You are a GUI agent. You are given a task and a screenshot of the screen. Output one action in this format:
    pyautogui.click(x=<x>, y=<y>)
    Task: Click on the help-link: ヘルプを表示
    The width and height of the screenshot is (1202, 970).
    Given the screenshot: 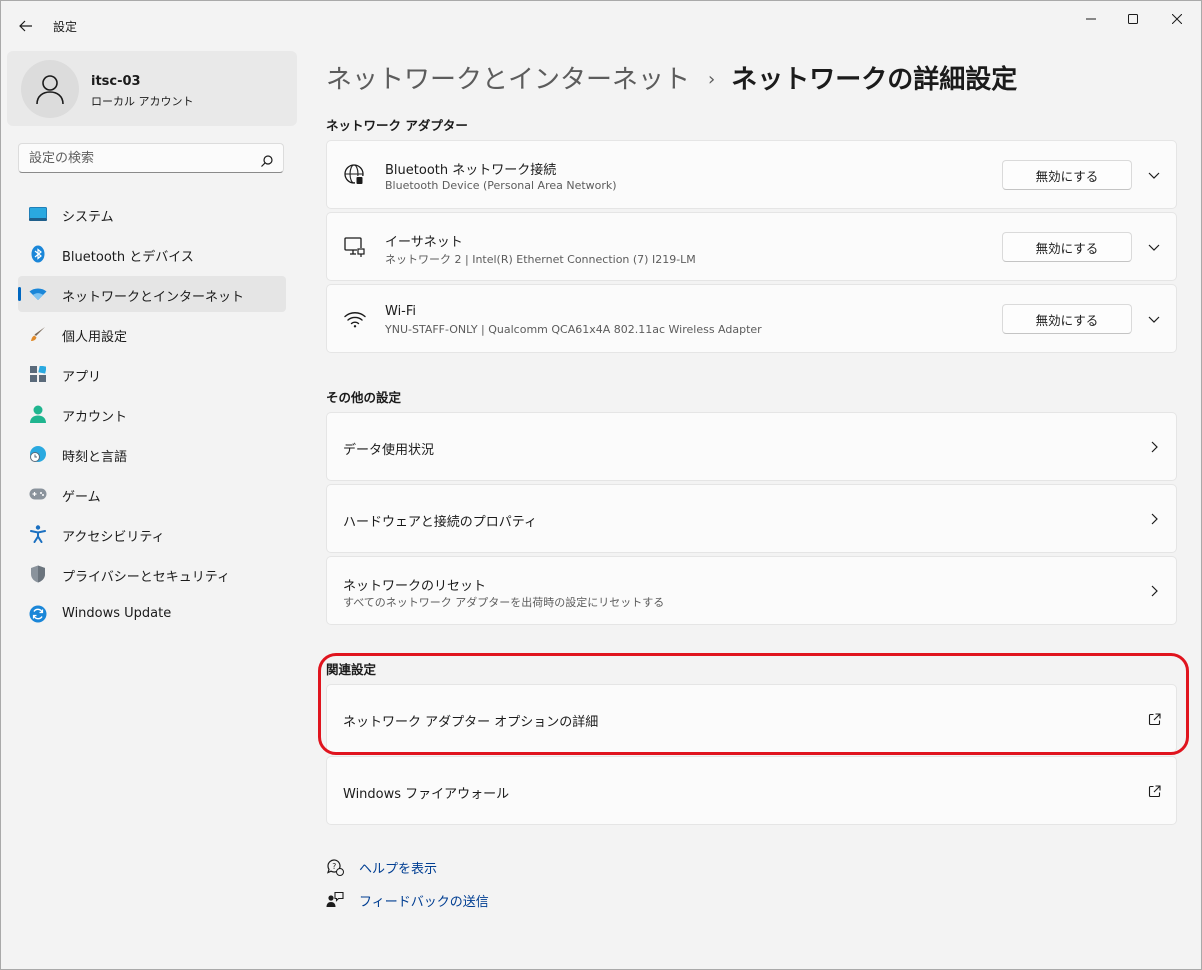 What is the action you would take?
    pyautogui.click(x=398, y=867)
    